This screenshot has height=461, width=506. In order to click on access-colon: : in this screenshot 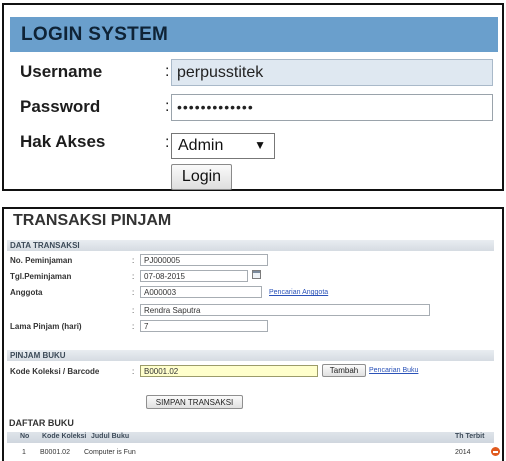, I will do `click(167, 142)`.